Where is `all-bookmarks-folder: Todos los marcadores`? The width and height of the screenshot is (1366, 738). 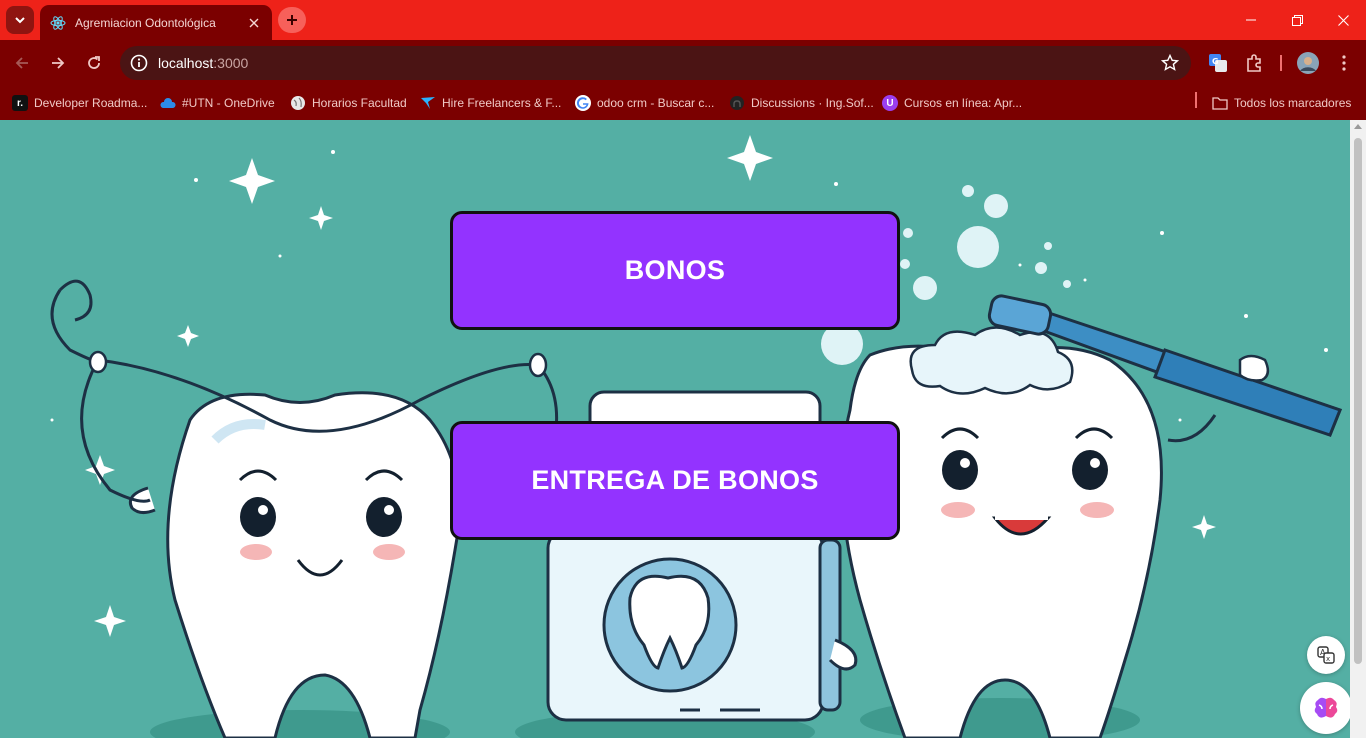 all-bookmarks-folder: Todos los marcadores is located at coordinates (1281, 103).